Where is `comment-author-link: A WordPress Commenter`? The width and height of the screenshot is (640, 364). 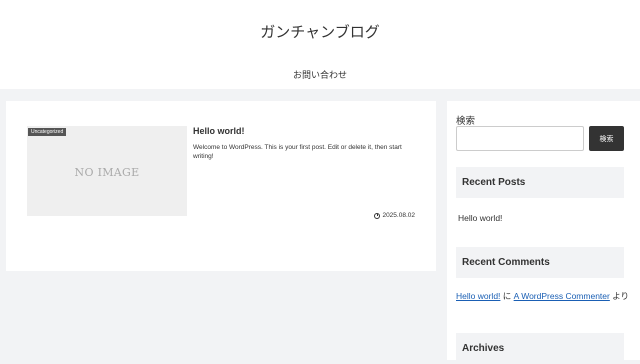
comment-author-link: A WordPress Commenter is located at coordinates (562, 296).